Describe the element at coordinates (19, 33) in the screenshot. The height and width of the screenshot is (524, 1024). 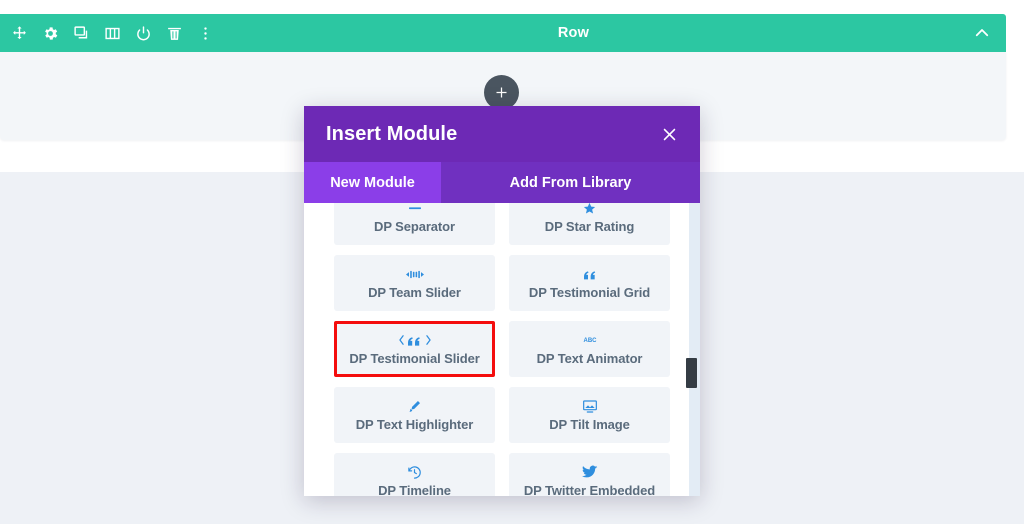
I see `move-icon` at that location.